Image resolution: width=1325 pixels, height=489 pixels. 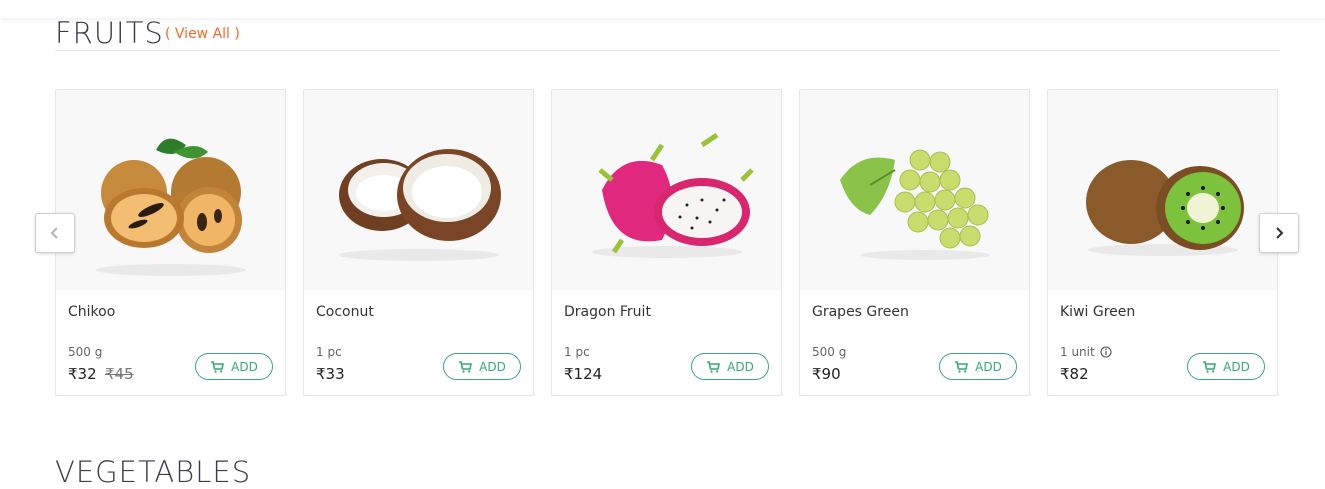 I want to click on product-card: Kiwi Green 1 unit ₹82 ADD, so click(x=1162, y=242).